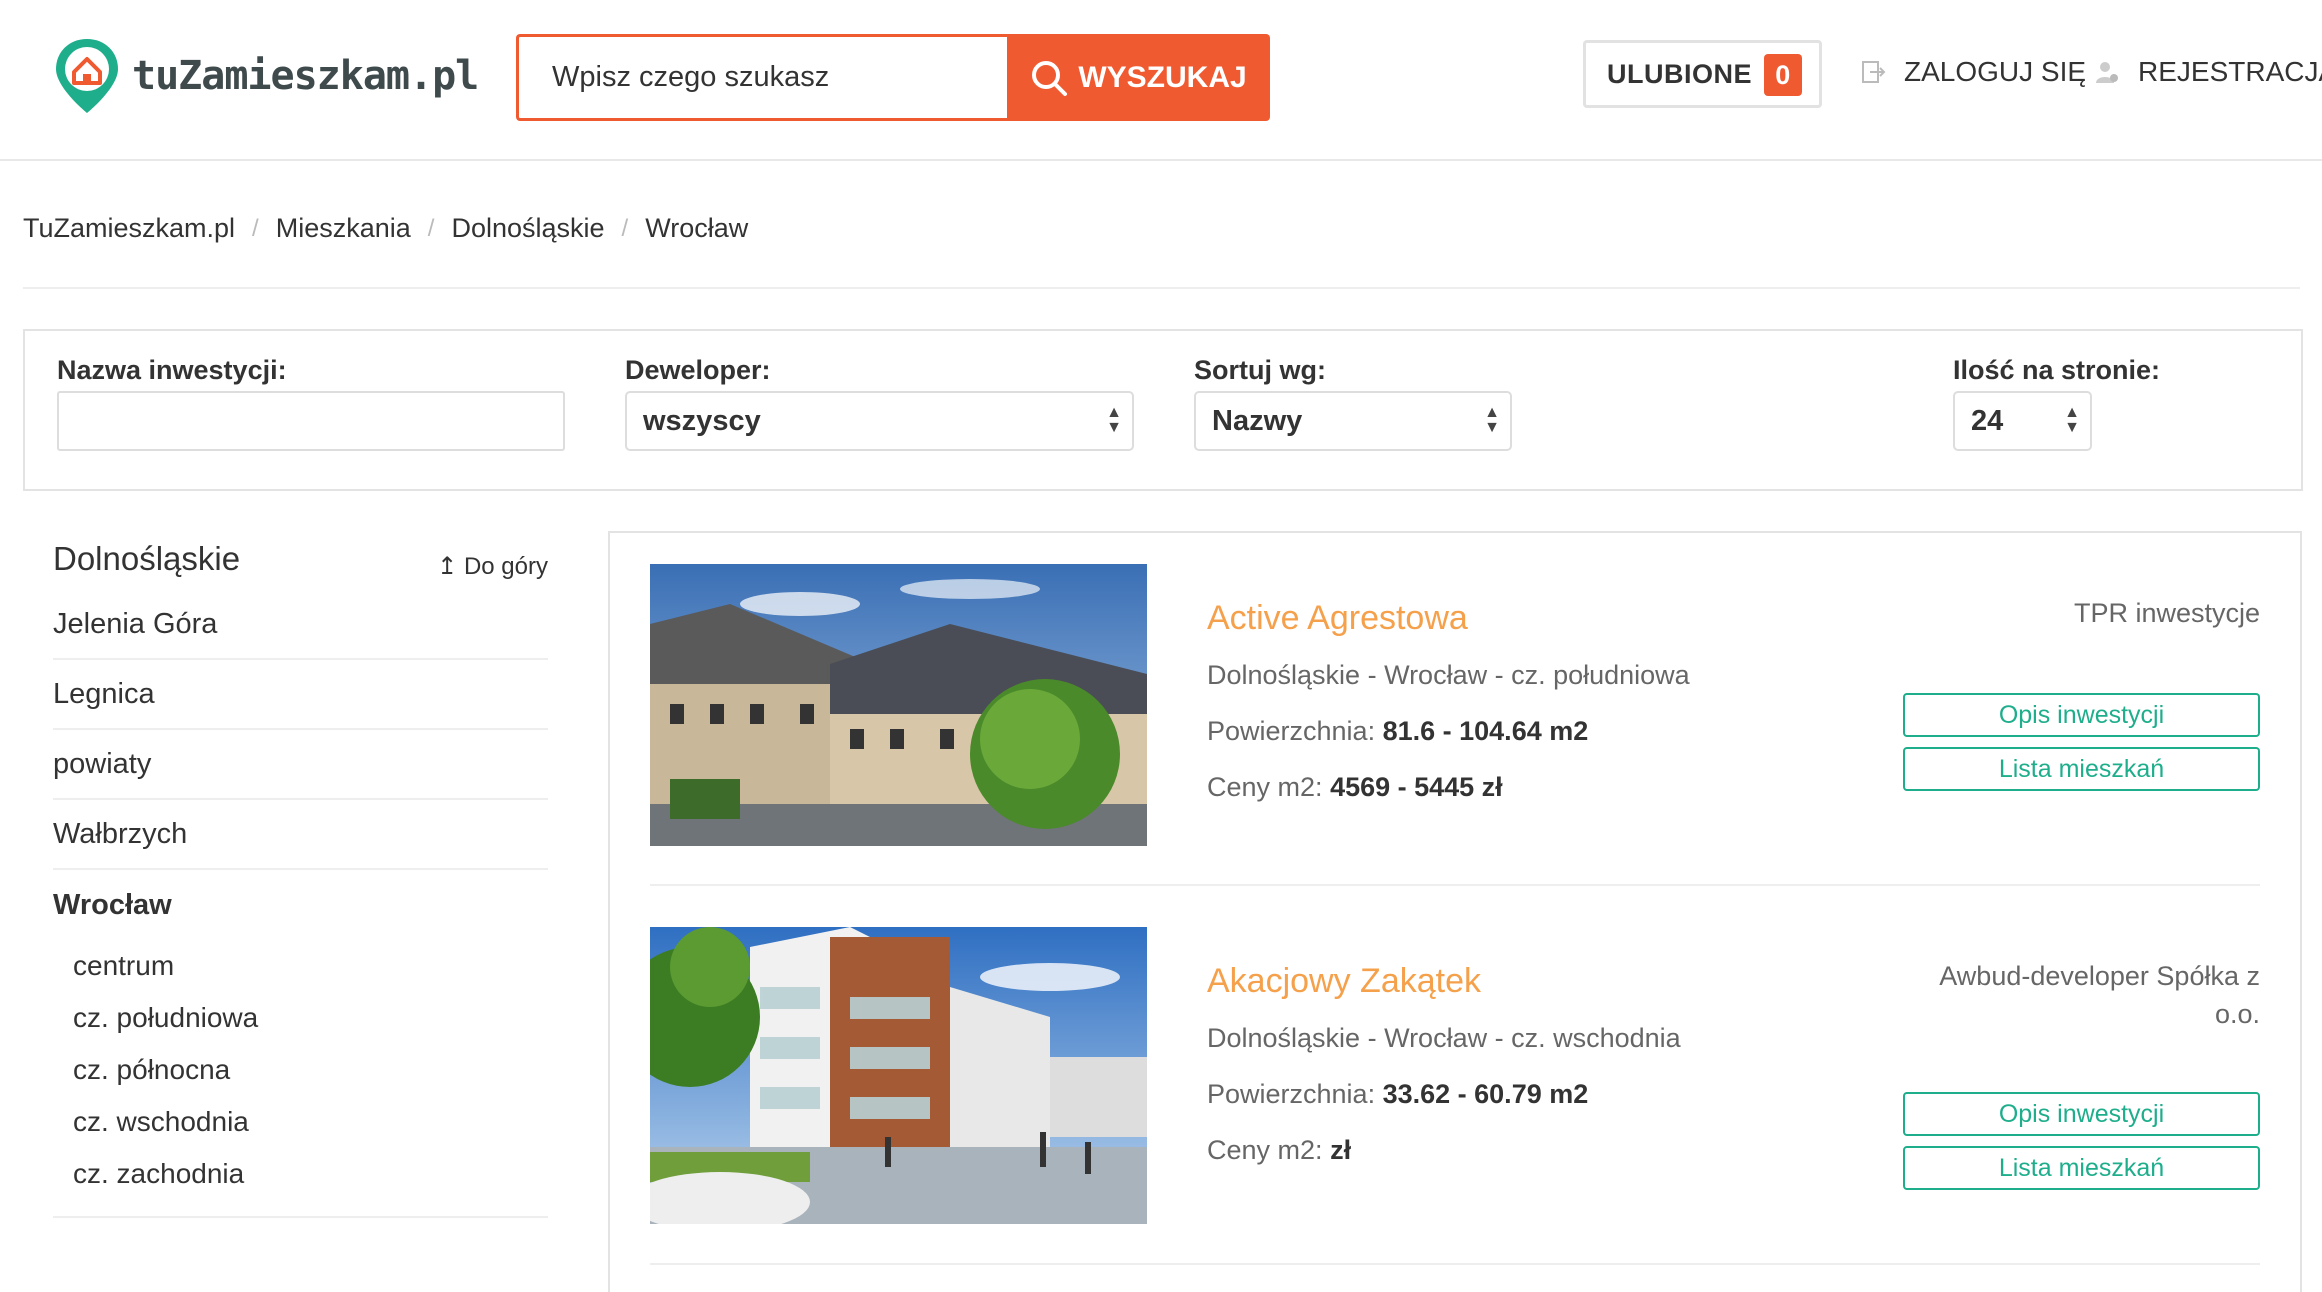 This screenshot has height=1292, width=2322. I want to click on favorites-button: ULUBIONE 0, so click(1702, 74).